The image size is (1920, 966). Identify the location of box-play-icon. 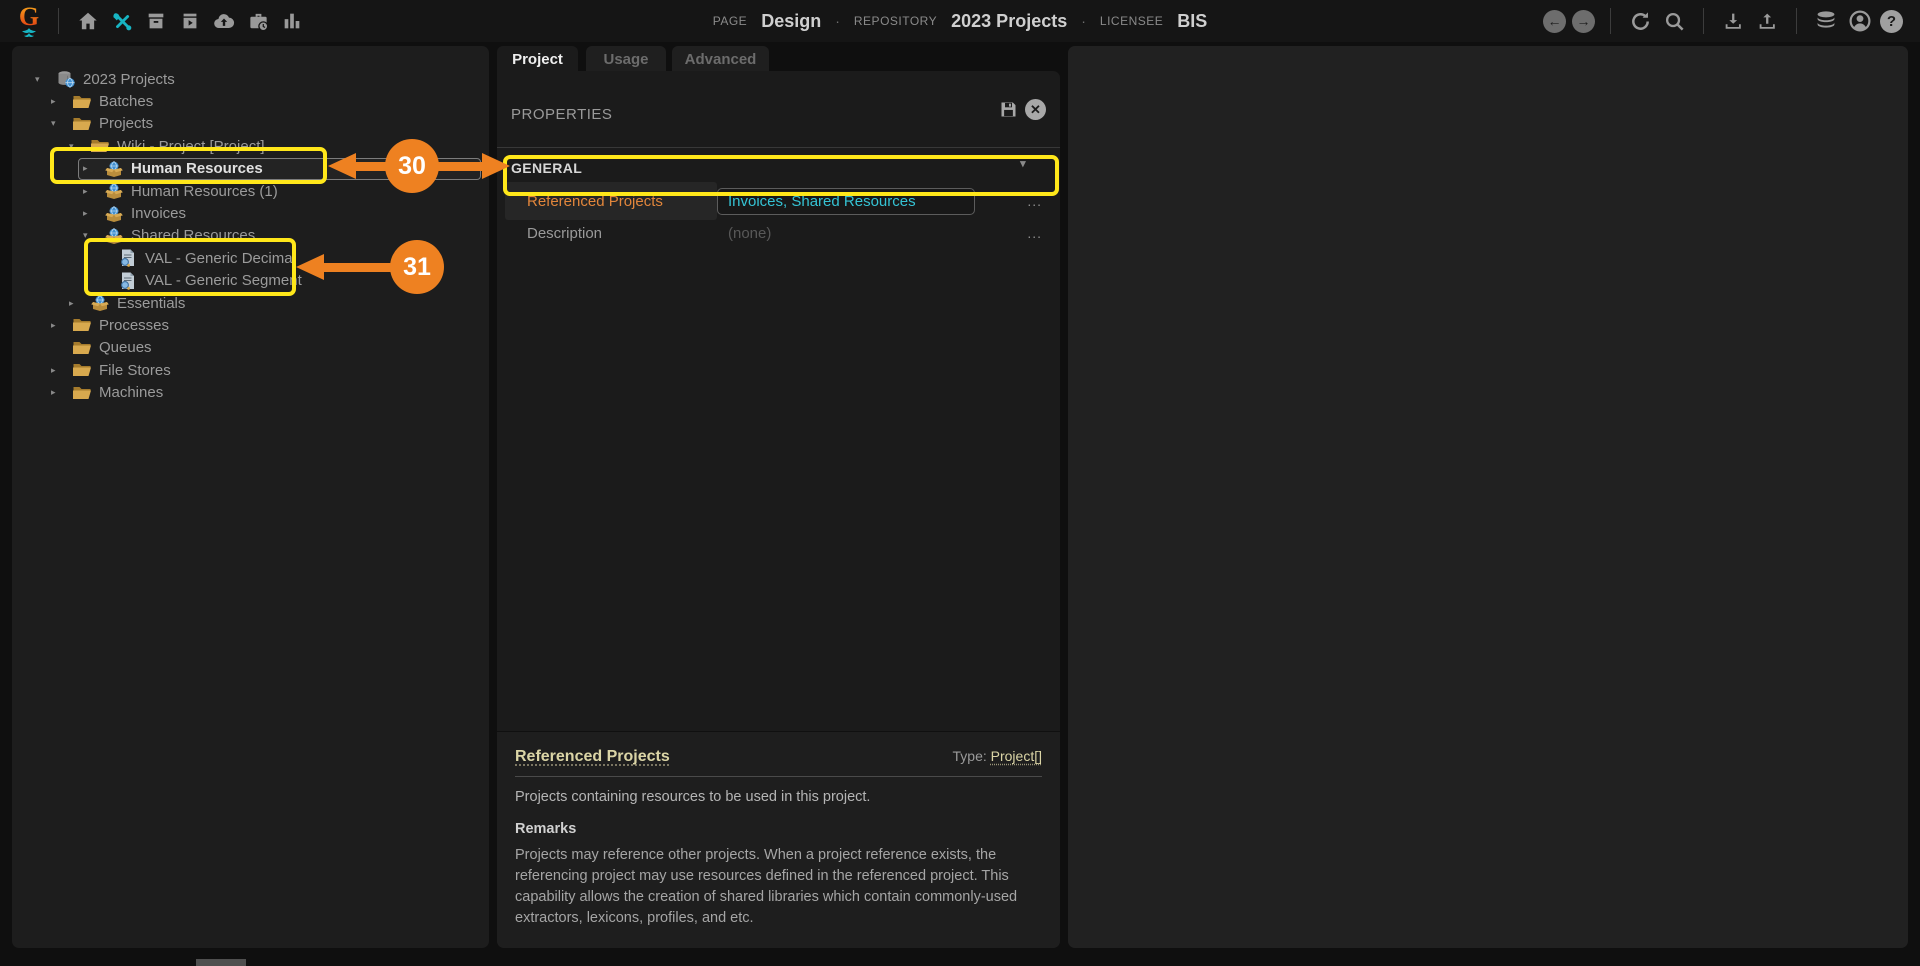
(190, 21).